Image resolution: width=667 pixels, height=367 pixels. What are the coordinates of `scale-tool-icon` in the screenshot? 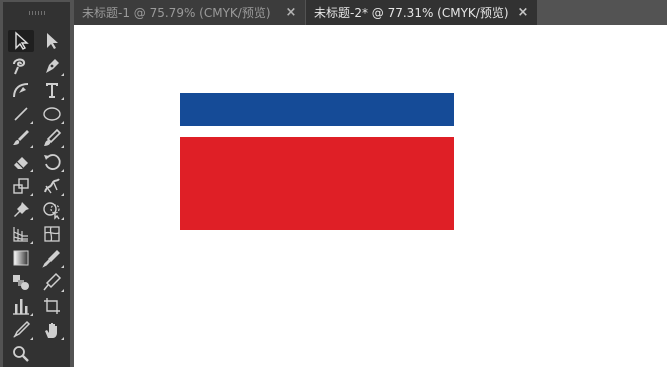 It's located at (21, 186).